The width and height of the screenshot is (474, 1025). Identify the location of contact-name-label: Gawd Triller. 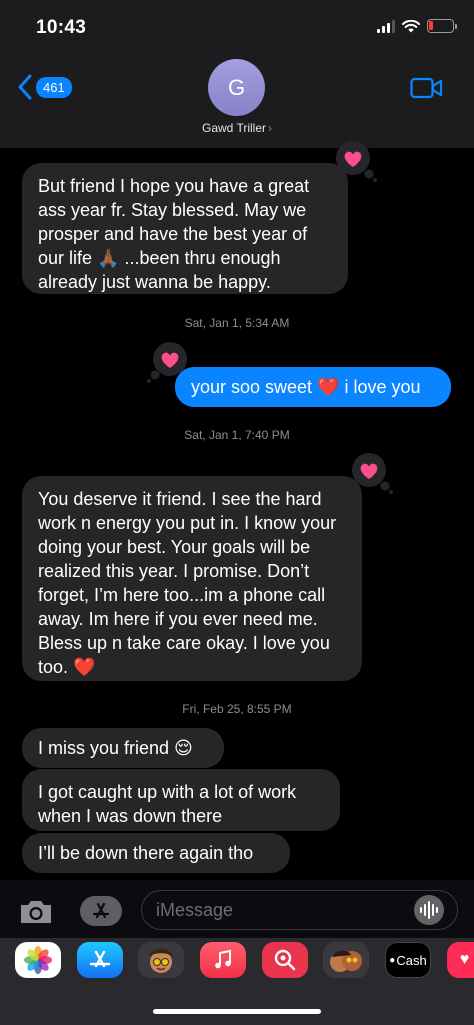
(233, 128).